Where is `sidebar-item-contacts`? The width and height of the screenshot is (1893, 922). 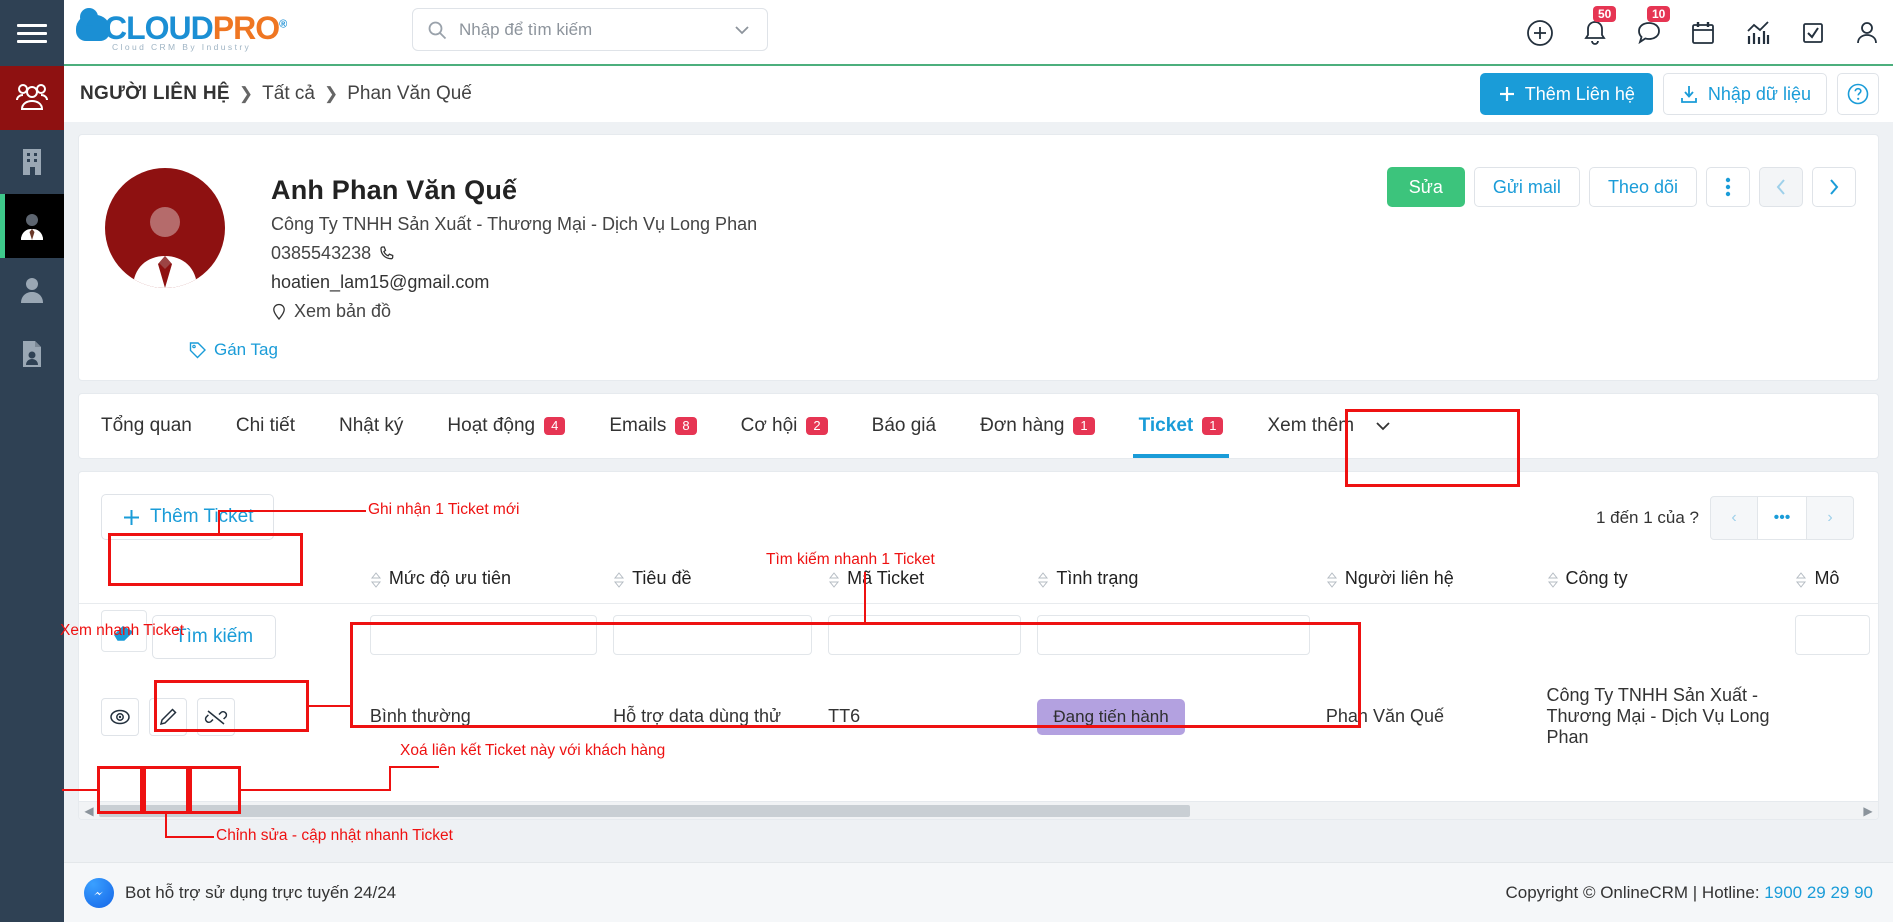
sidebar-item-contacts is located at coordinates (32, 98).